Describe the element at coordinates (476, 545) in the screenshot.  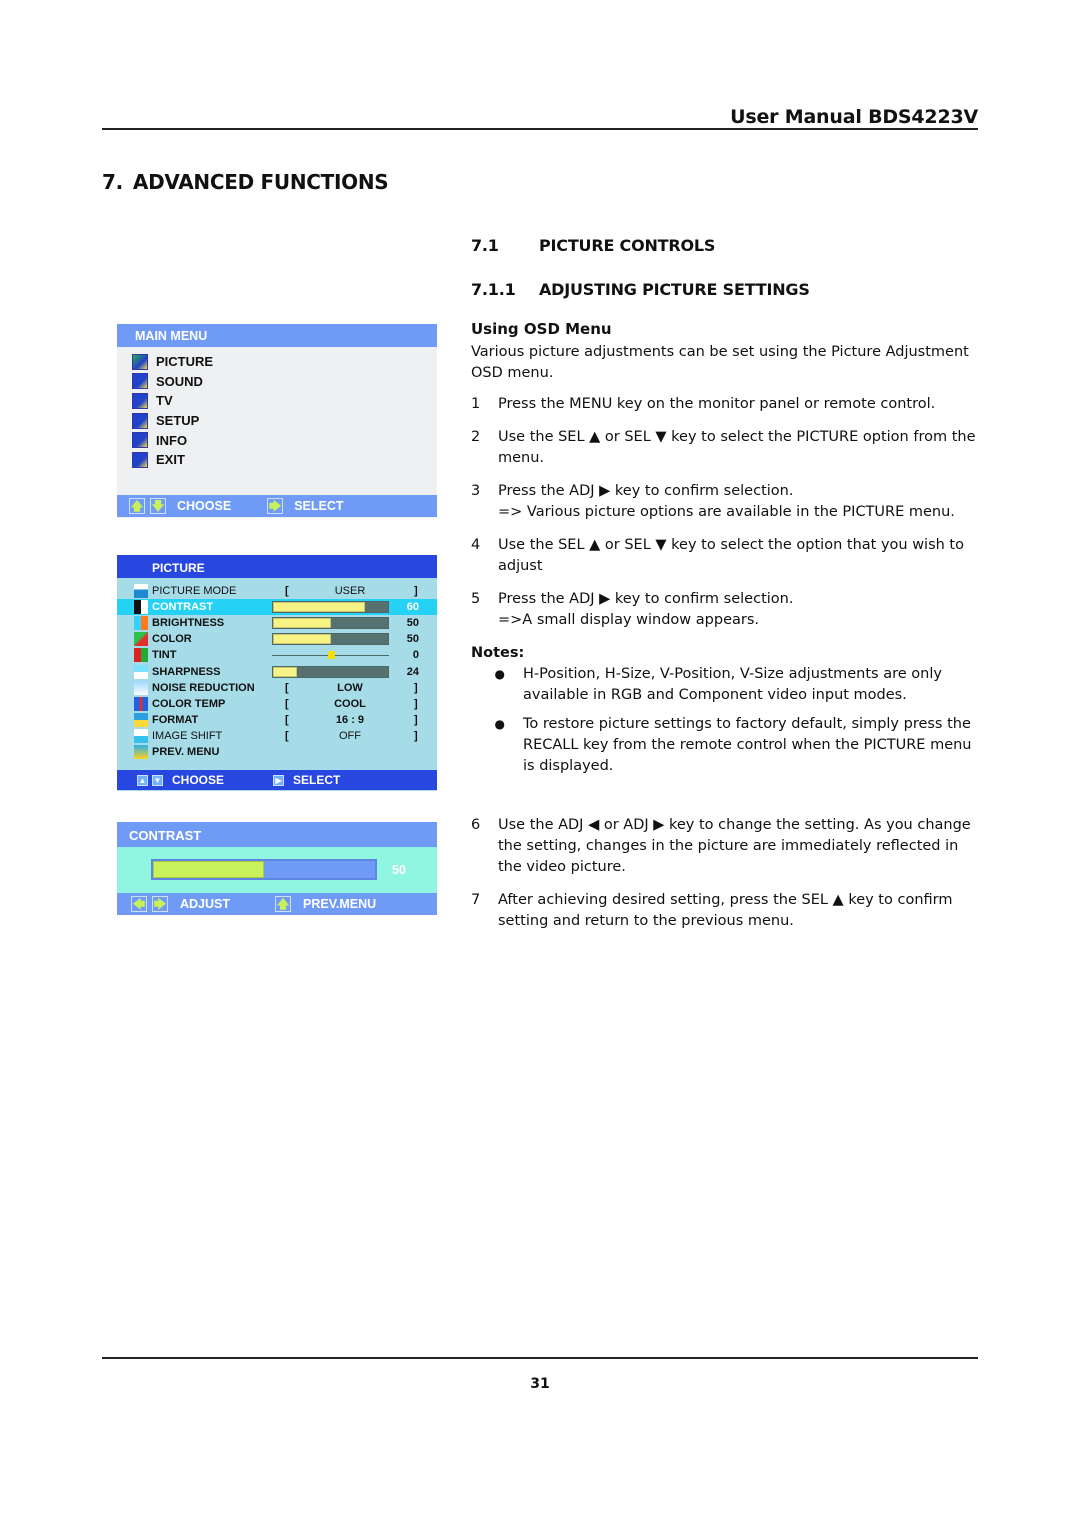
I see `step-number: 4` at that location.